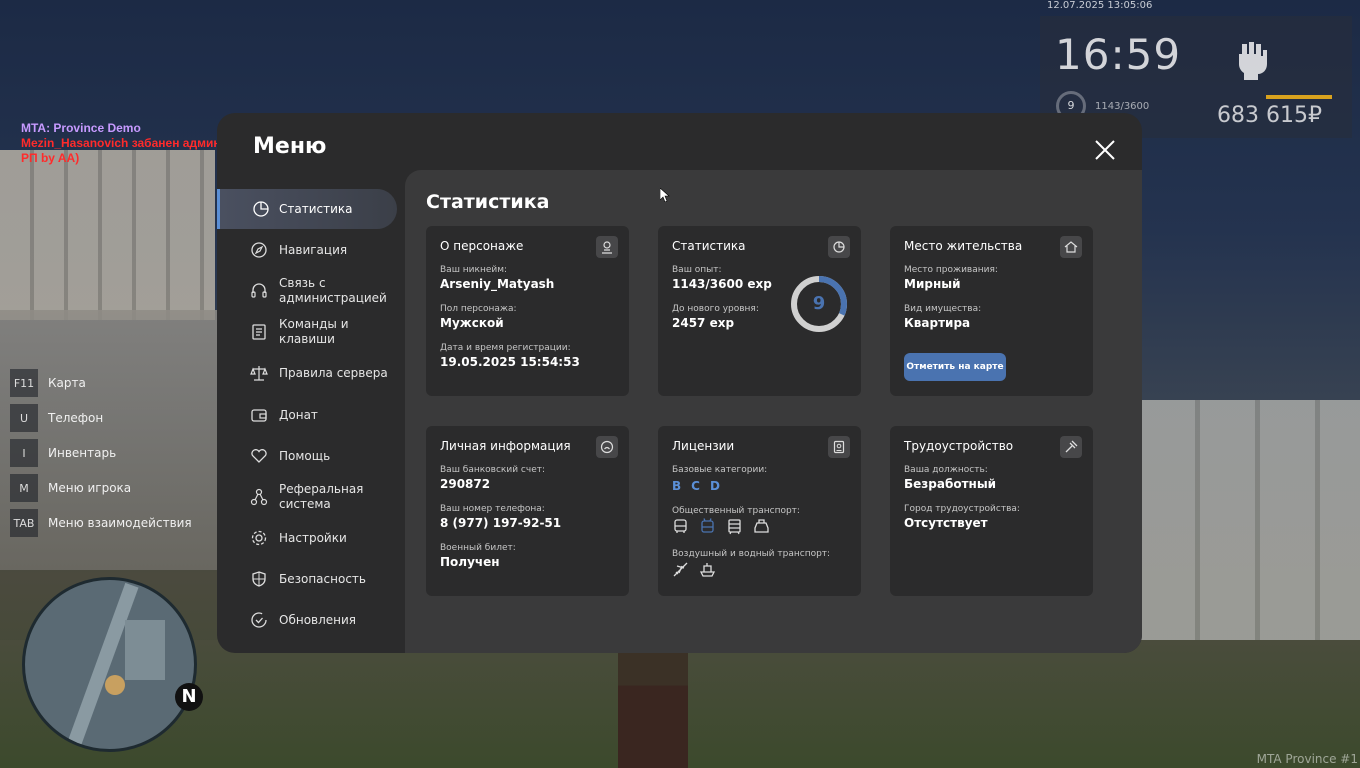 This screenshot has height=768, width=1360. What do you see at coordinates (497, 284) in the screenshot?
I see `nickname-value: Arseniy_Matyash` at bounding box center [497, 284].